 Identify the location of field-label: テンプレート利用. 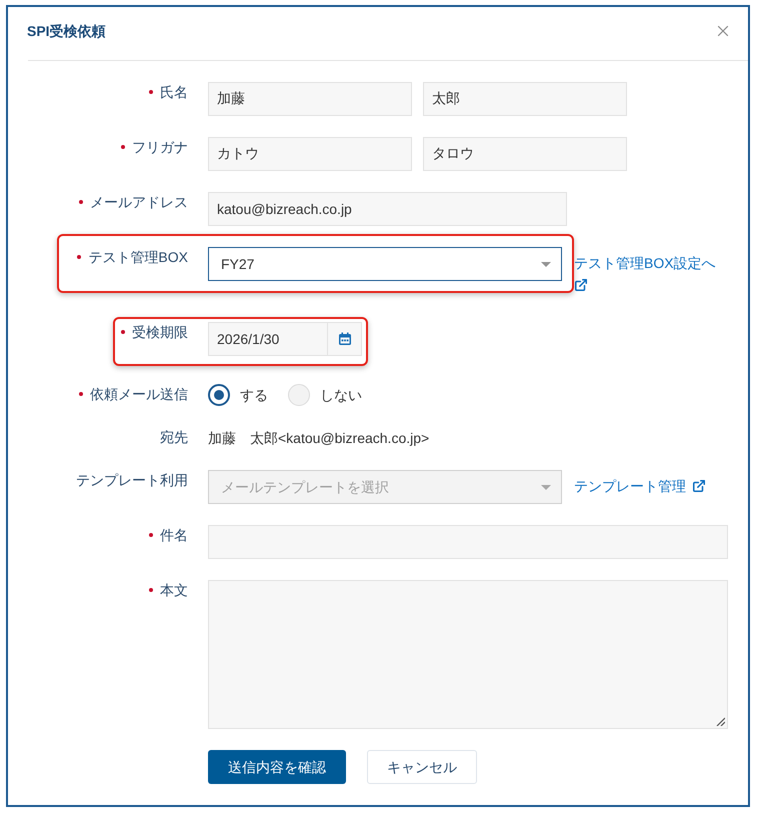
(132, 480).